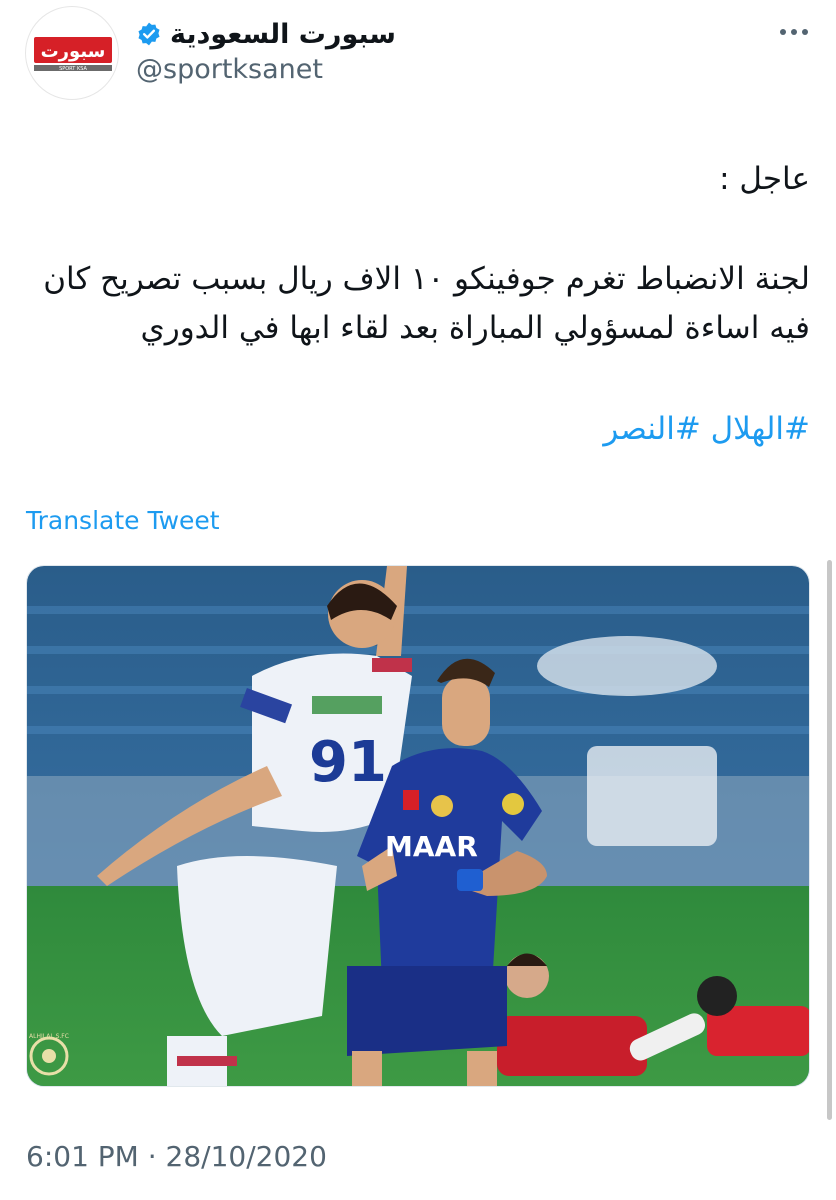 Image resolution: width=836 pixels, height=1200 pixels. What do you see at coordinates (176, 1156) in the screenshot?
I see `tweet-timestamp: 6:01 PM · 28/10/2020` at bounding box center [176, 1156].